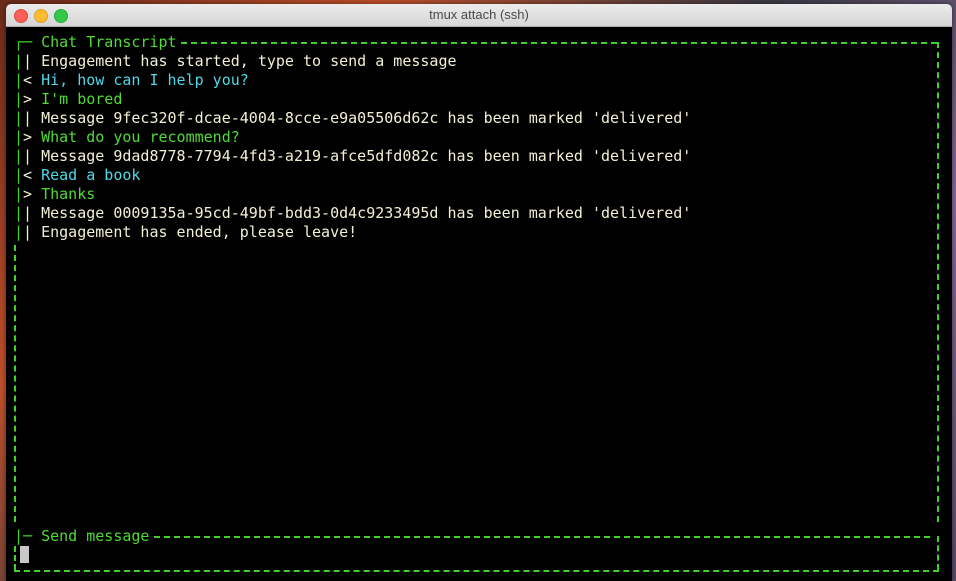 This screenshot has width=956, height=581. I want to click on transcript-title: Chat Transcript, so click(109, 42).